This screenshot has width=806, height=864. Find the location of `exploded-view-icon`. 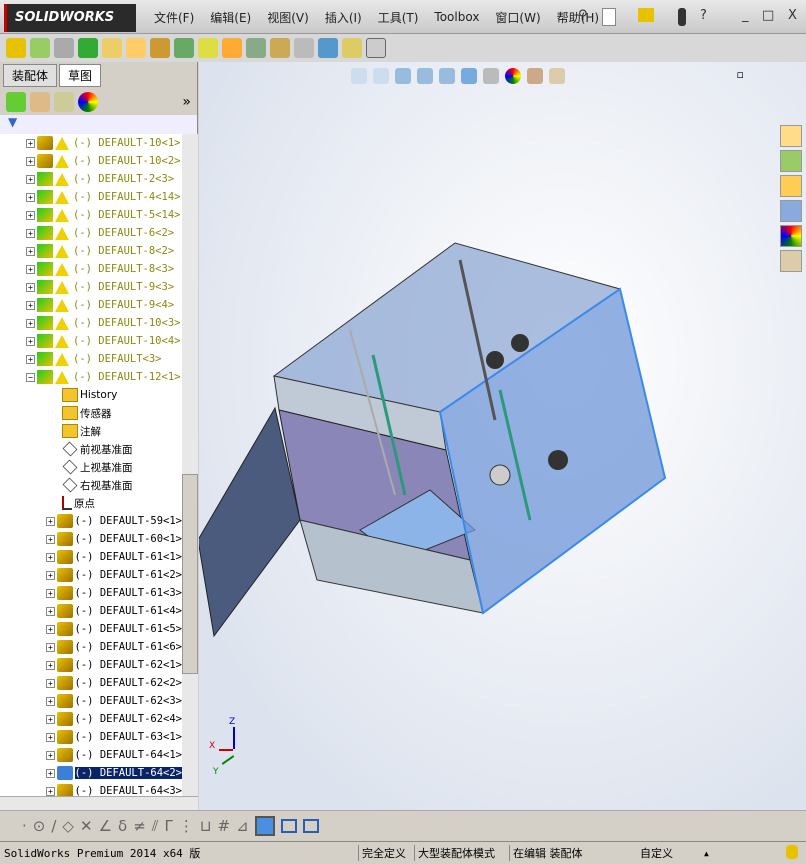

exploded-view-icon is located at coordinates (280, 48).